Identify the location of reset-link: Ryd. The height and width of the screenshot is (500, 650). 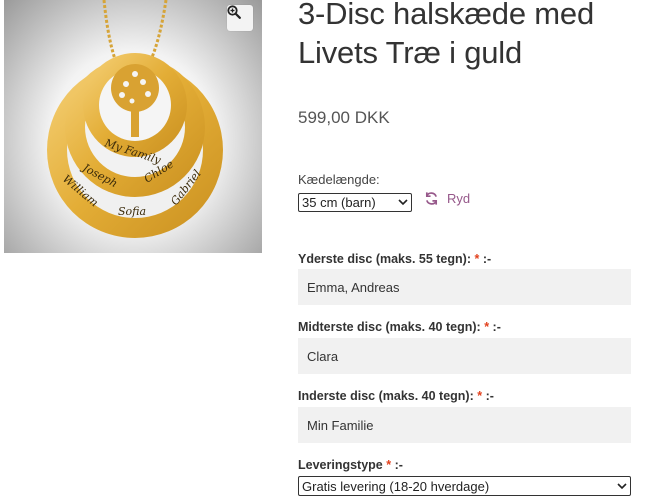
(447, 198).